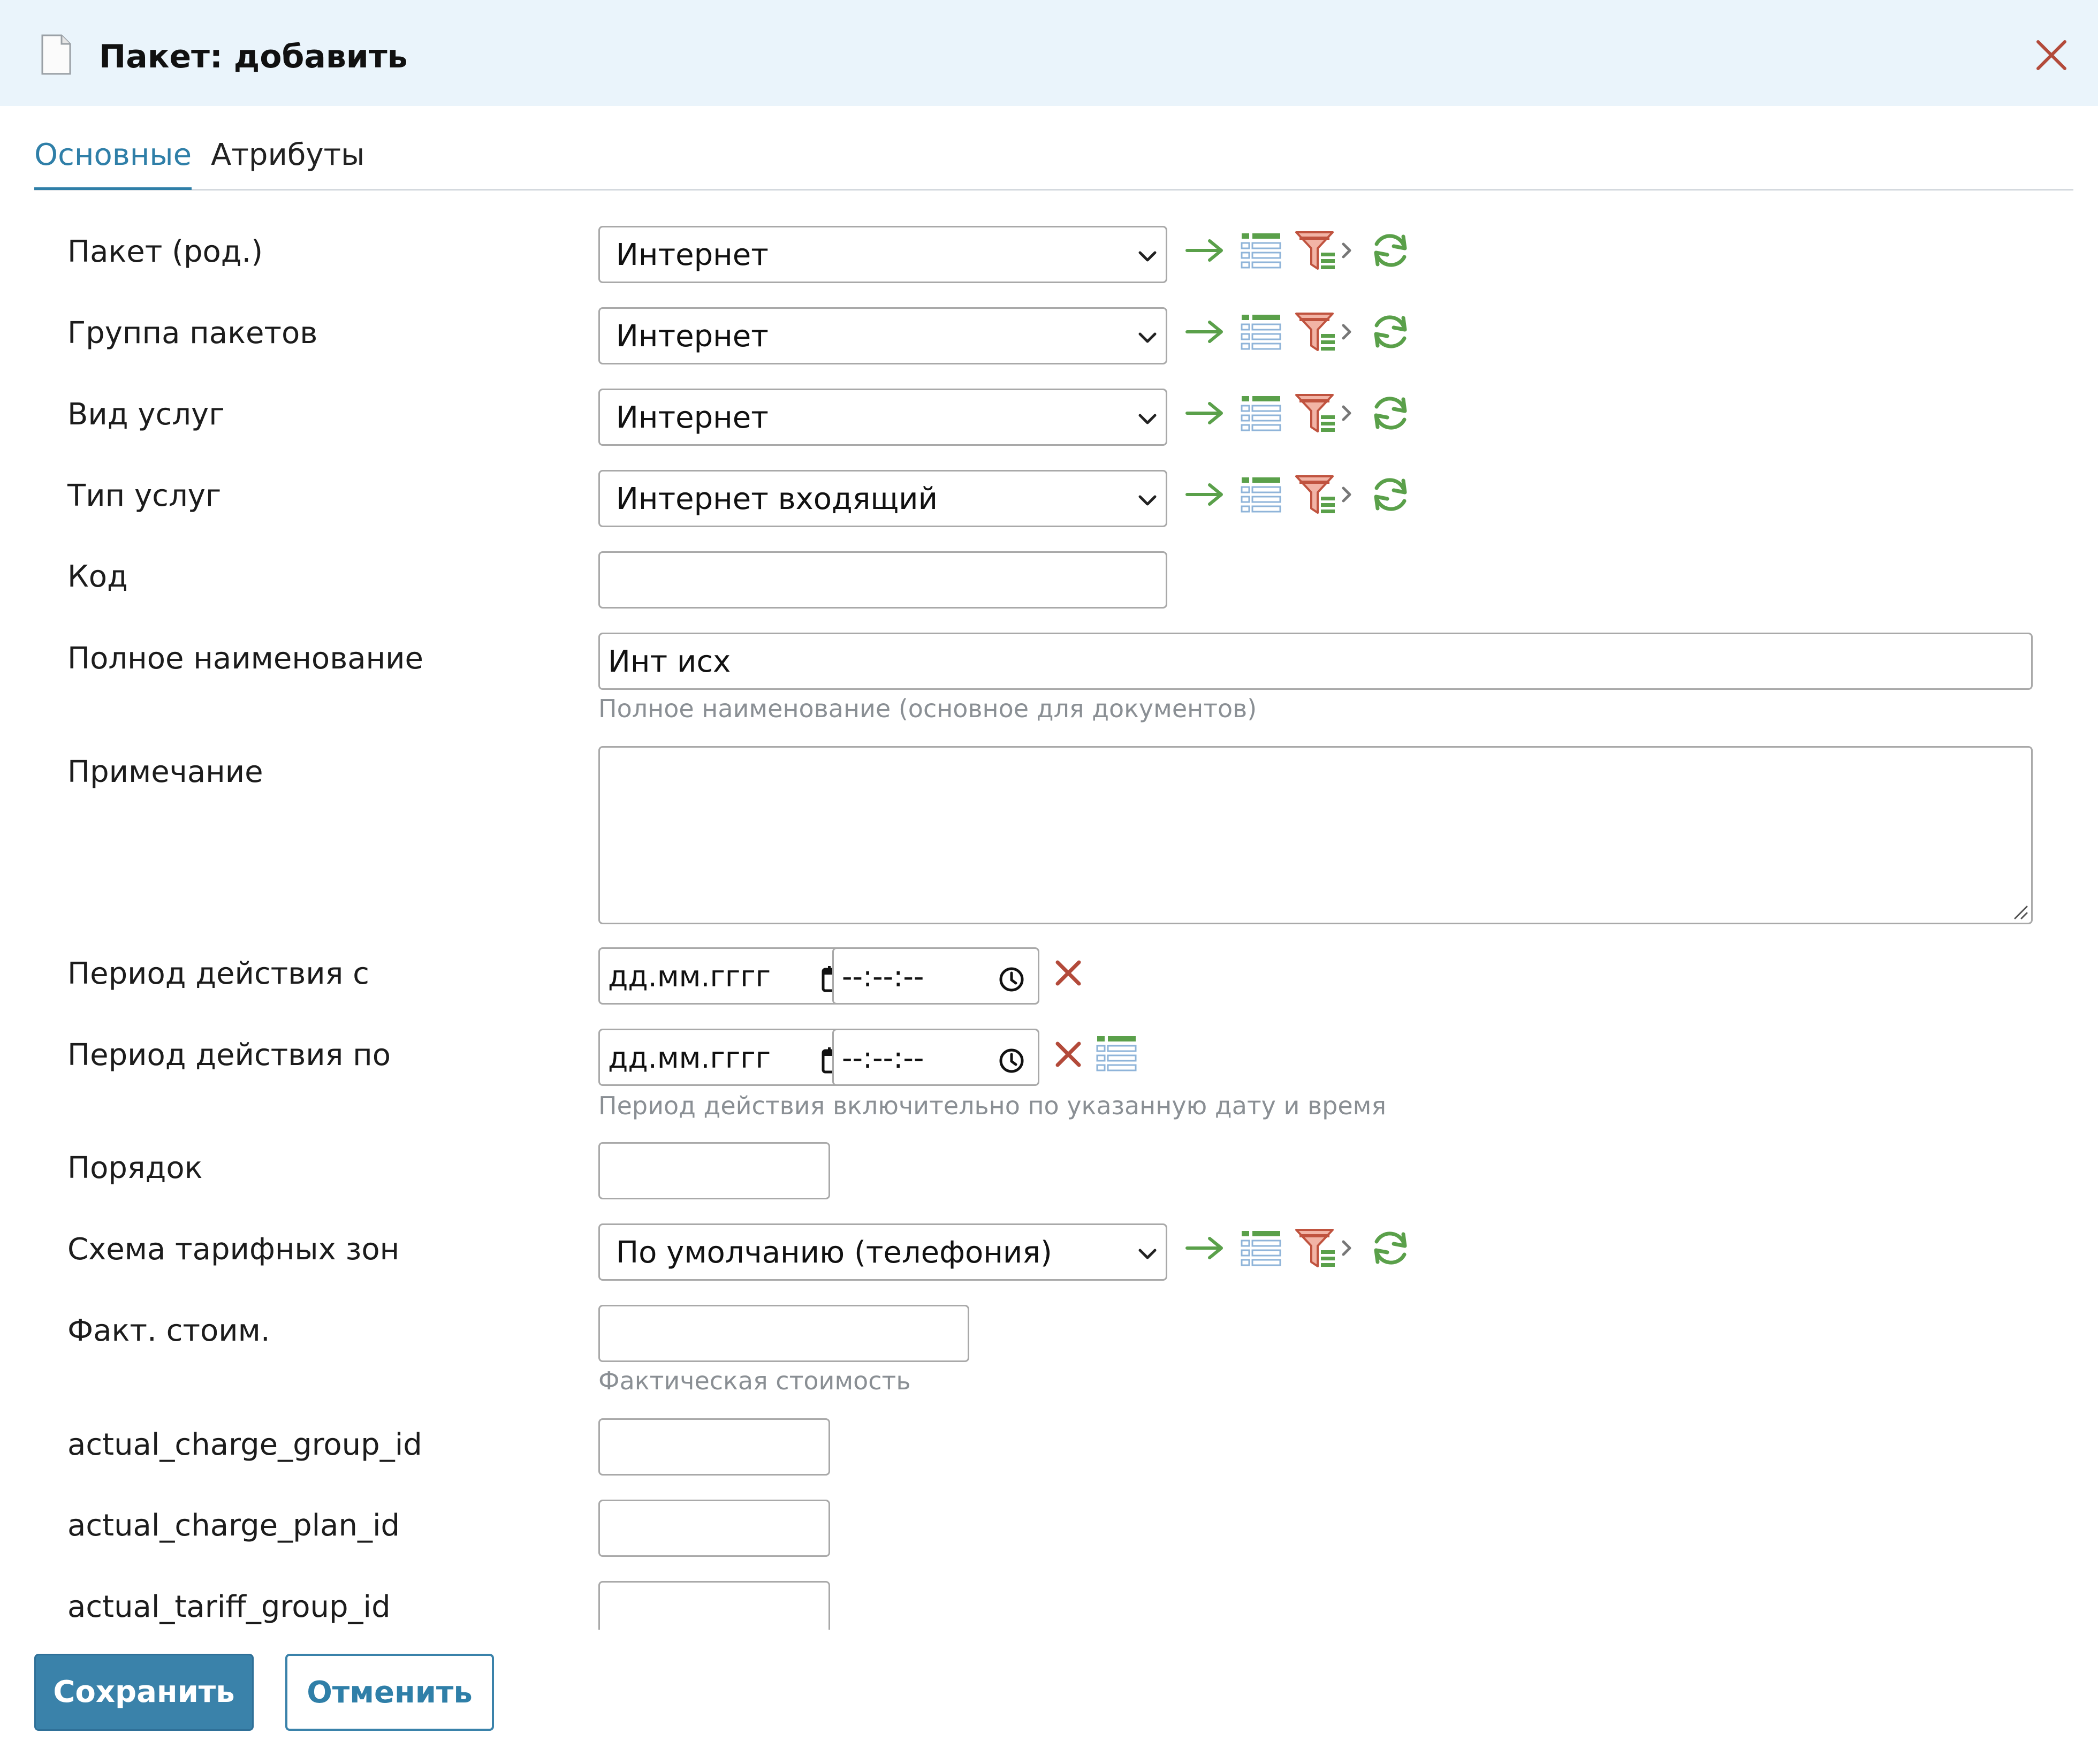 The height and width of the screenshot is (1764, 2098). Describe the element at coordinates (689, 976) in the screenshot. I see `period-from-date-placeholder: дд.мм.гггг` at that location.